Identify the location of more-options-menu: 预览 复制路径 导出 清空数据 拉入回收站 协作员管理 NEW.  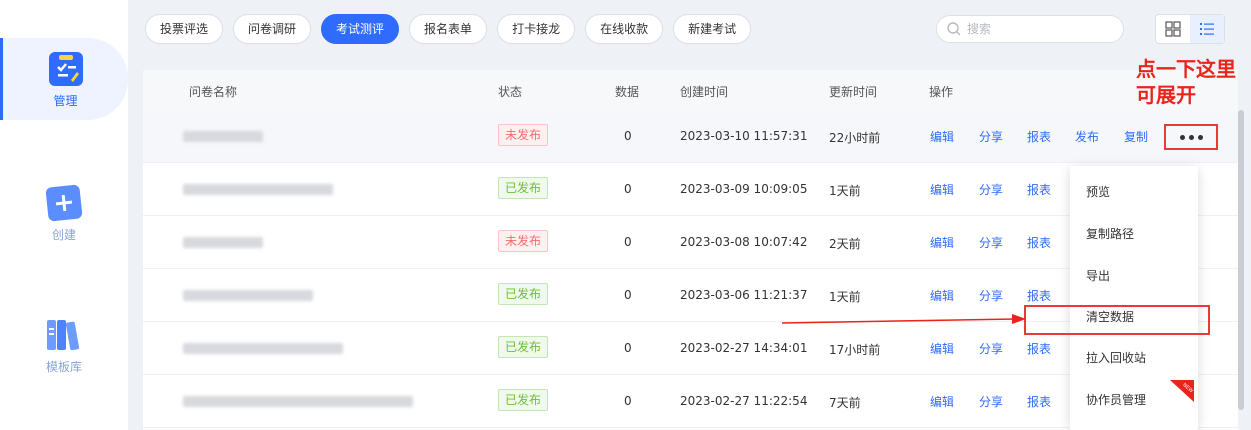
(1134, 298).